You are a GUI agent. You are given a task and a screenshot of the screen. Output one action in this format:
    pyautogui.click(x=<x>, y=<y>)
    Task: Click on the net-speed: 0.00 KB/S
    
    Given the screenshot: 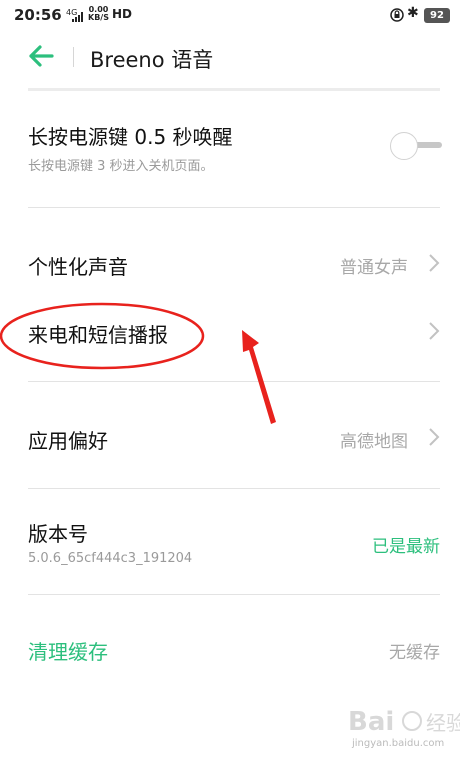 What is the action you would take?
    pyautogui.click(x=98, y=14)
    